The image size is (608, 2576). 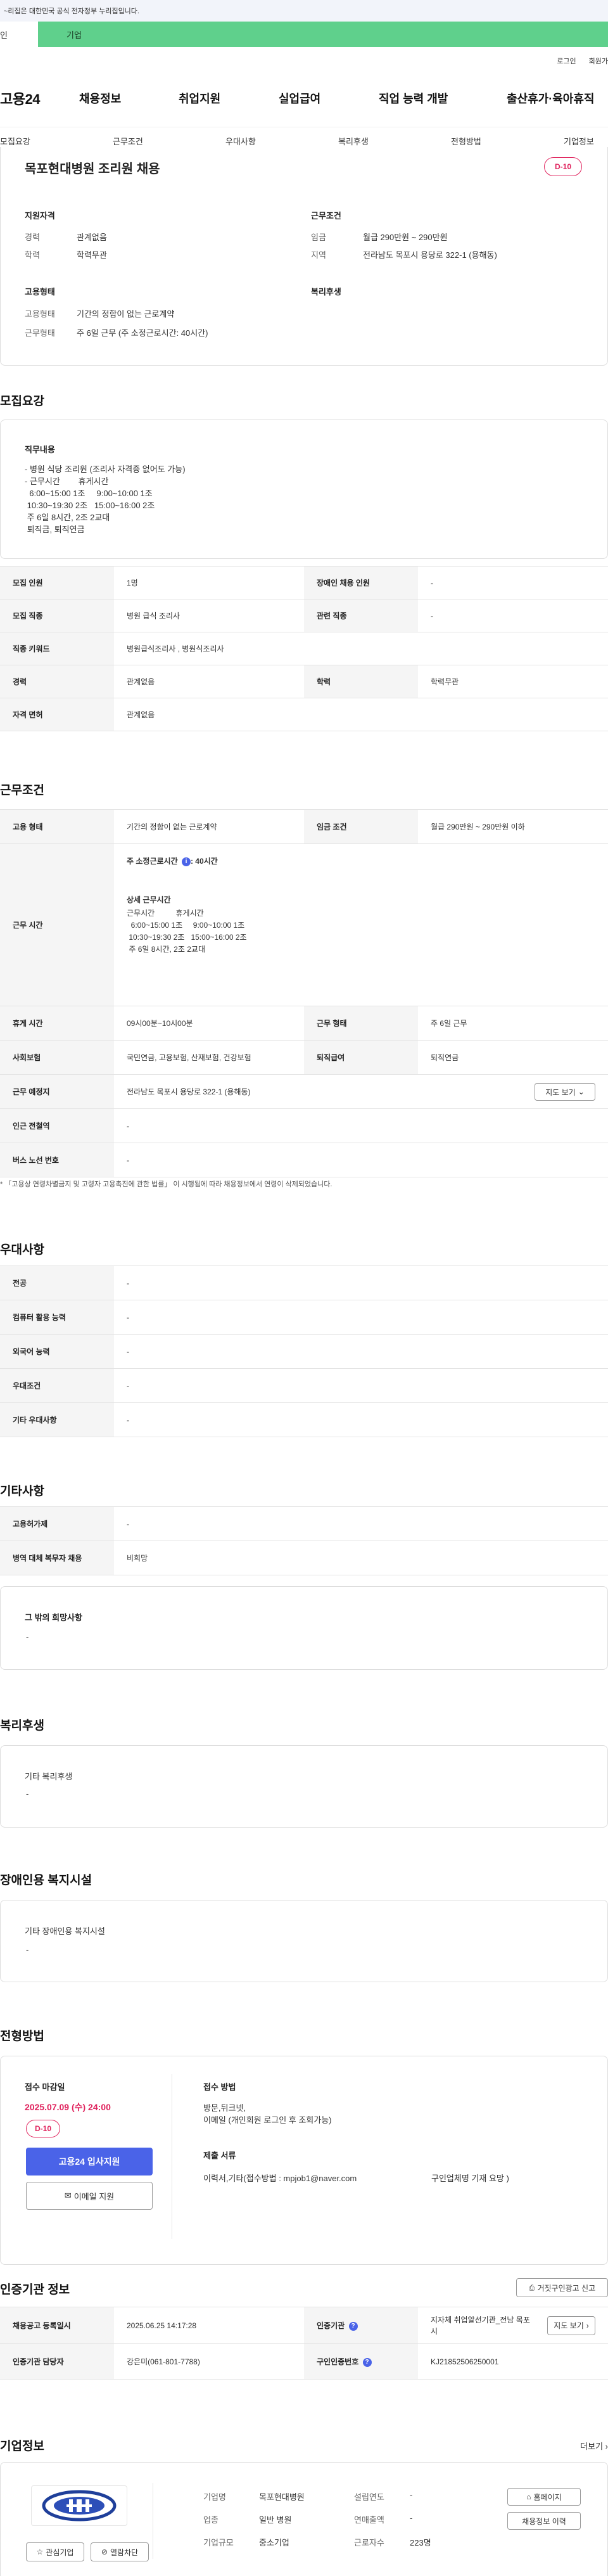 I want to click on anchor-screening: 전형방법, so click(x=466, y=141).